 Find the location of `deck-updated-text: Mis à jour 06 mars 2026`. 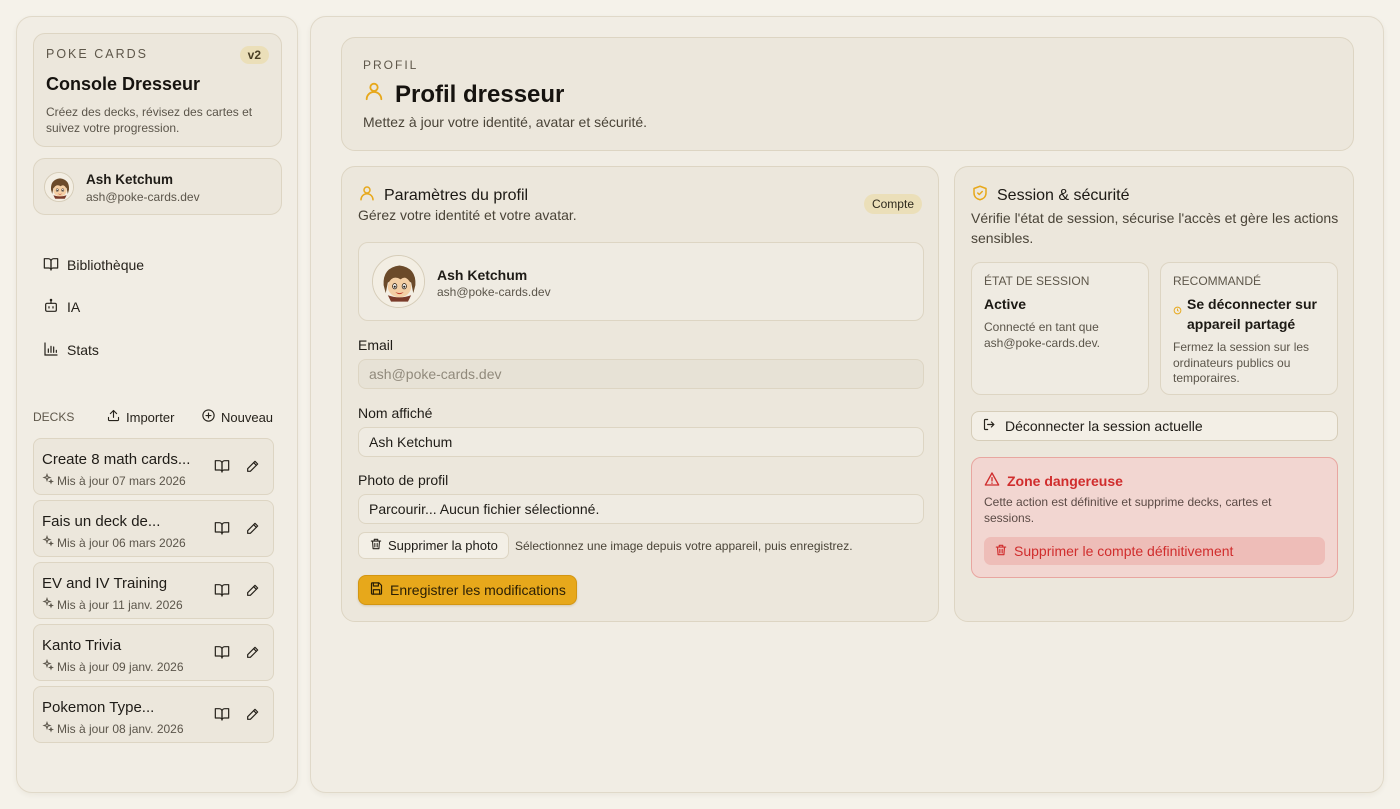

deck-updated-text: Mis à jour 06 mars 2026 is located at coordinates (121, 542).